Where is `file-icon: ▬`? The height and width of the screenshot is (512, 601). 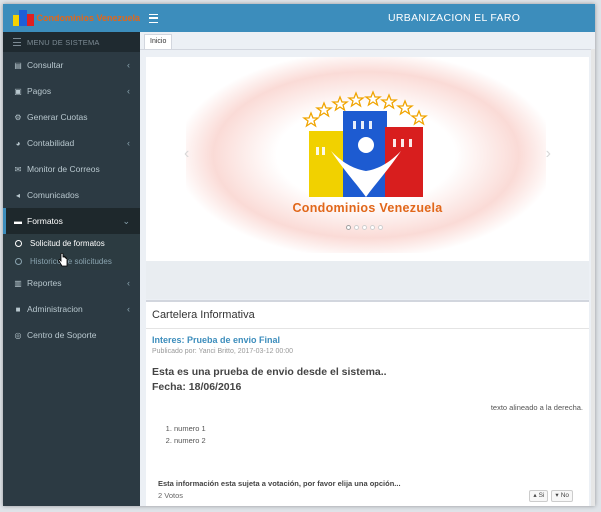 file-icon: ▬ is located at coordinates (18, 221).